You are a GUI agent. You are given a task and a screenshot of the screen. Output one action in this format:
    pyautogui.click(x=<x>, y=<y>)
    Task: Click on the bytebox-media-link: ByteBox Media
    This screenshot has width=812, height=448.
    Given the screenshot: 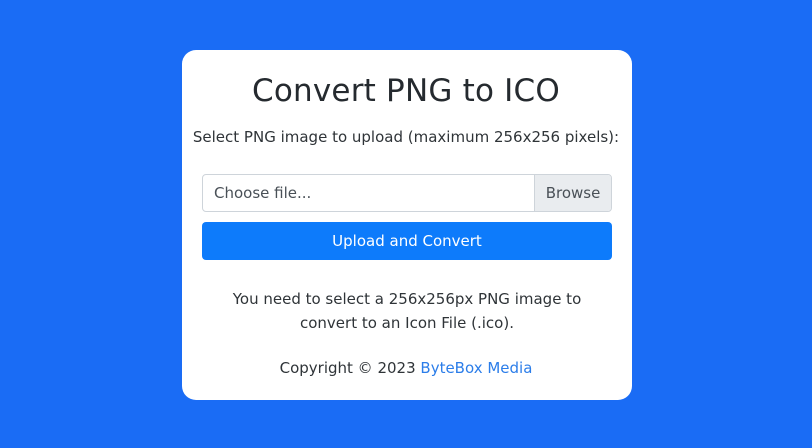 What is the action you would take?
    pyautogui.click(x=476, y=368)
    